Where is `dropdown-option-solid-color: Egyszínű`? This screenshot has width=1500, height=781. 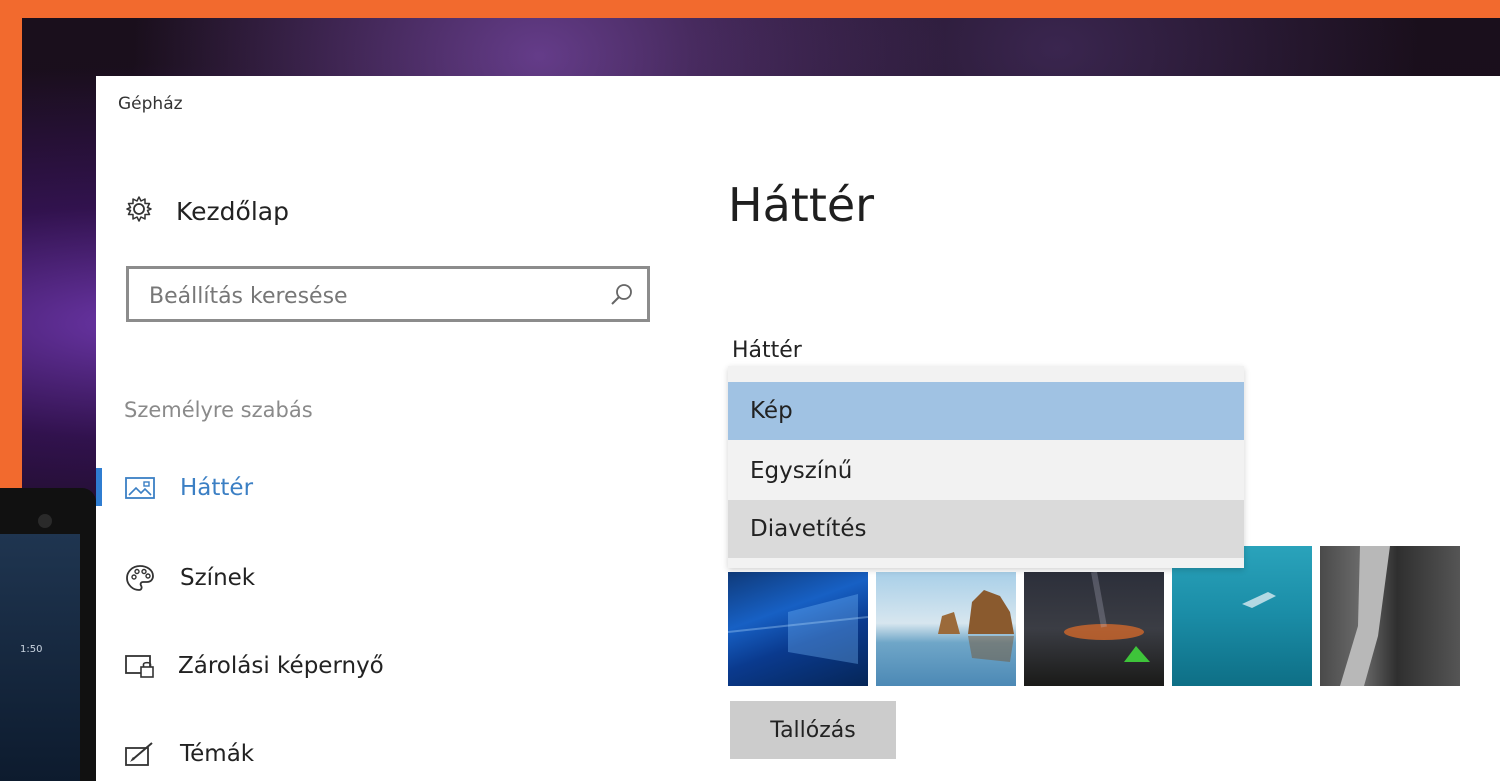
dropdown-option-solid-color: Egyszínű is located at coordinates (986, 471).